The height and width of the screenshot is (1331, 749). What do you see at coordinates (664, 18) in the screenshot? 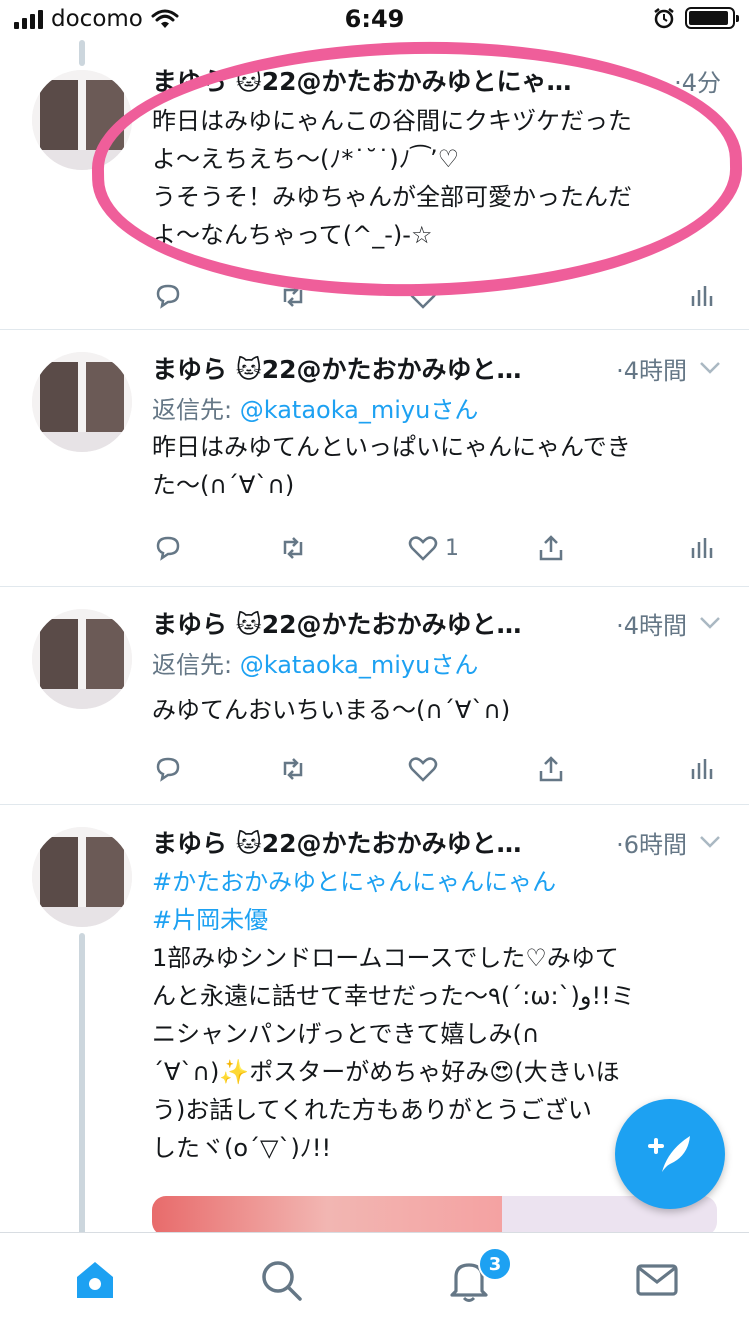
I see `alarm-icon` at bounding box center [664, 18].